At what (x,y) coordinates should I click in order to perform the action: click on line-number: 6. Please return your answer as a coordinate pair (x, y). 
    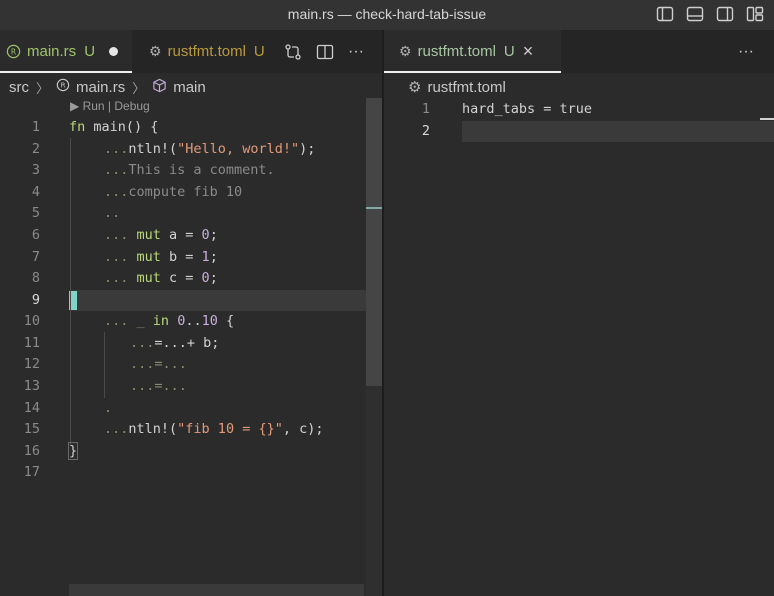
    Looking at the image, I should click on (35, 235).